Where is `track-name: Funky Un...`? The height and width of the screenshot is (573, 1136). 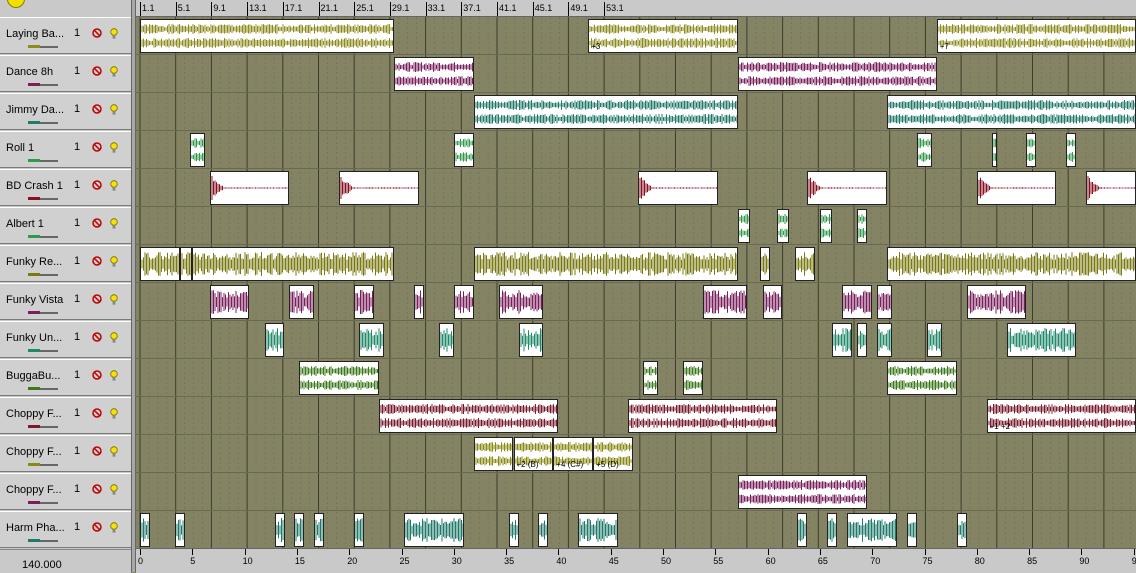
track-name: Funky Un... is located at coordinates (36, 338).